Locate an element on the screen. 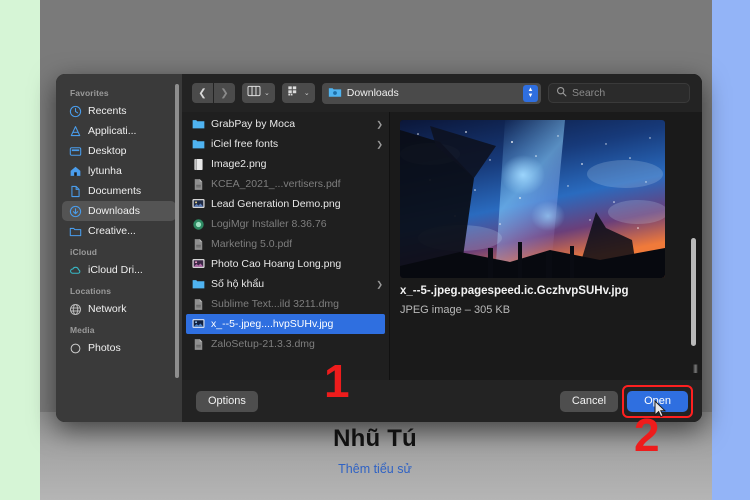 This screenshot has width=750, height=500. preview-file-name: x_--5-.jpeg.pagespeed.ic.GczhvpSUHv.jpg is located at coordinates (514, 291).